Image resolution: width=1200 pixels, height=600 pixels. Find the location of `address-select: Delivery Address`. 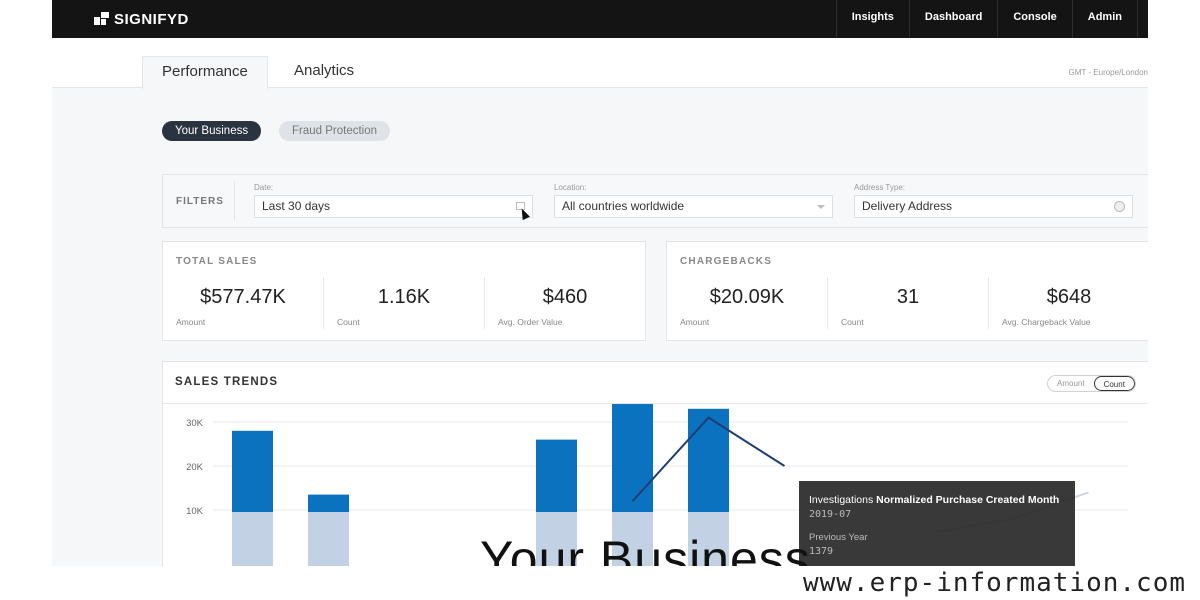

address-select: Delivery Address is located at coordinates (993, 206).